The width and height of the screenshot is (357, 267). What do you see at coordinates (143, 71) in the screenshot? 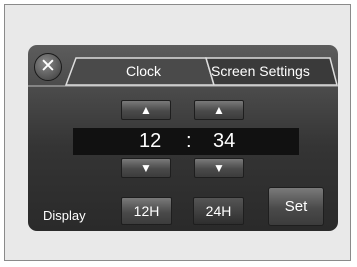
I see `tab-clock: Clock` at bounding box center [143, 71].